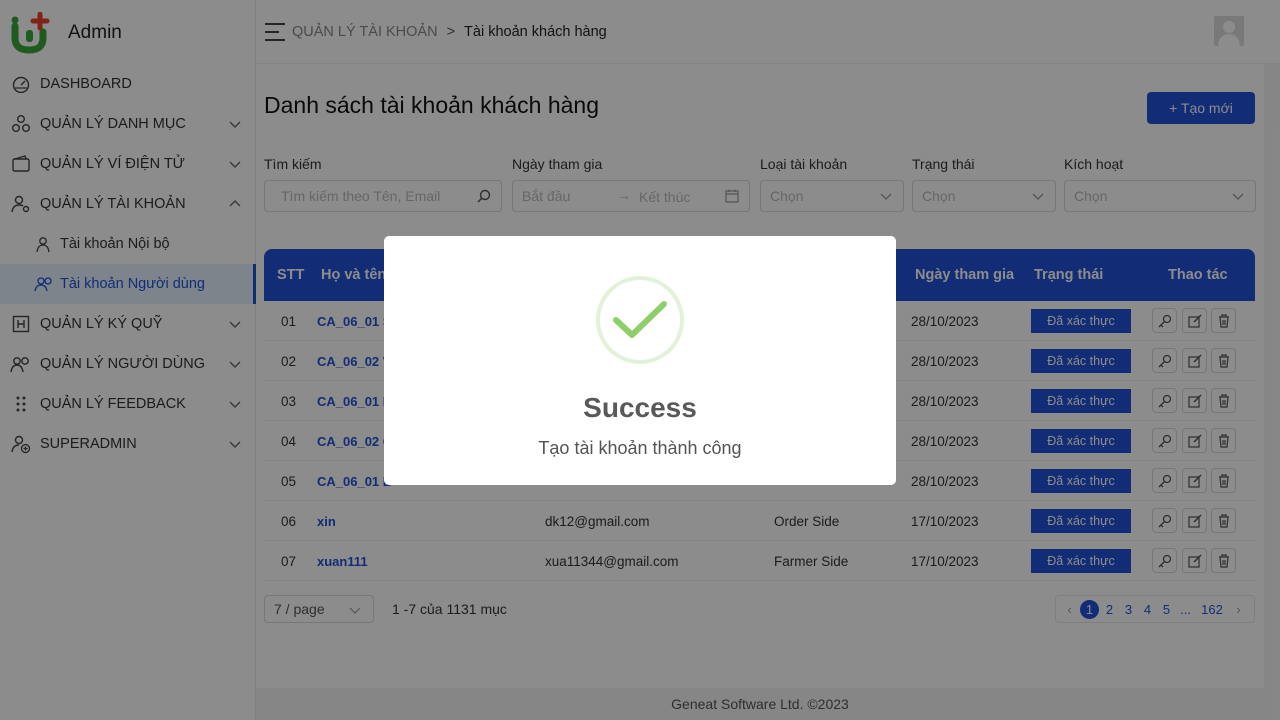  I want to click on modal-title: Success, so click(640, 407).